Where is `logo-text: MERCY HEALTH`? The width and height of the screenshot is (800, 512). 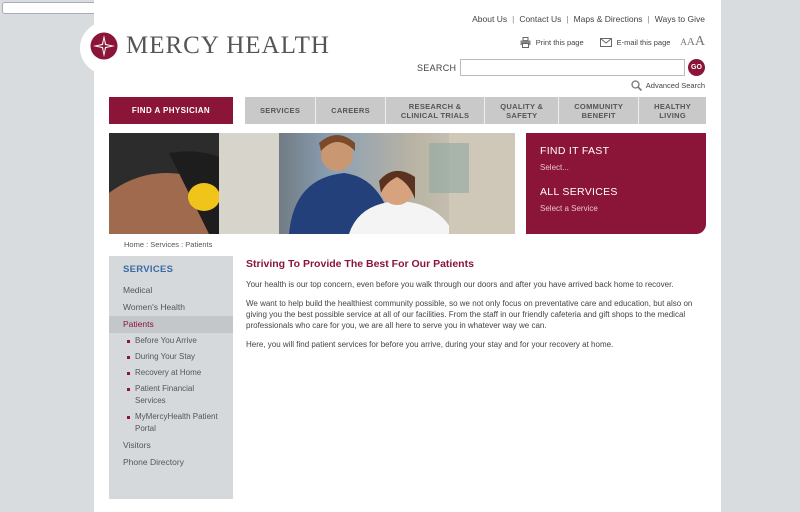
logo-text: MERCY HEALTH is located at coordinates (228, 45).